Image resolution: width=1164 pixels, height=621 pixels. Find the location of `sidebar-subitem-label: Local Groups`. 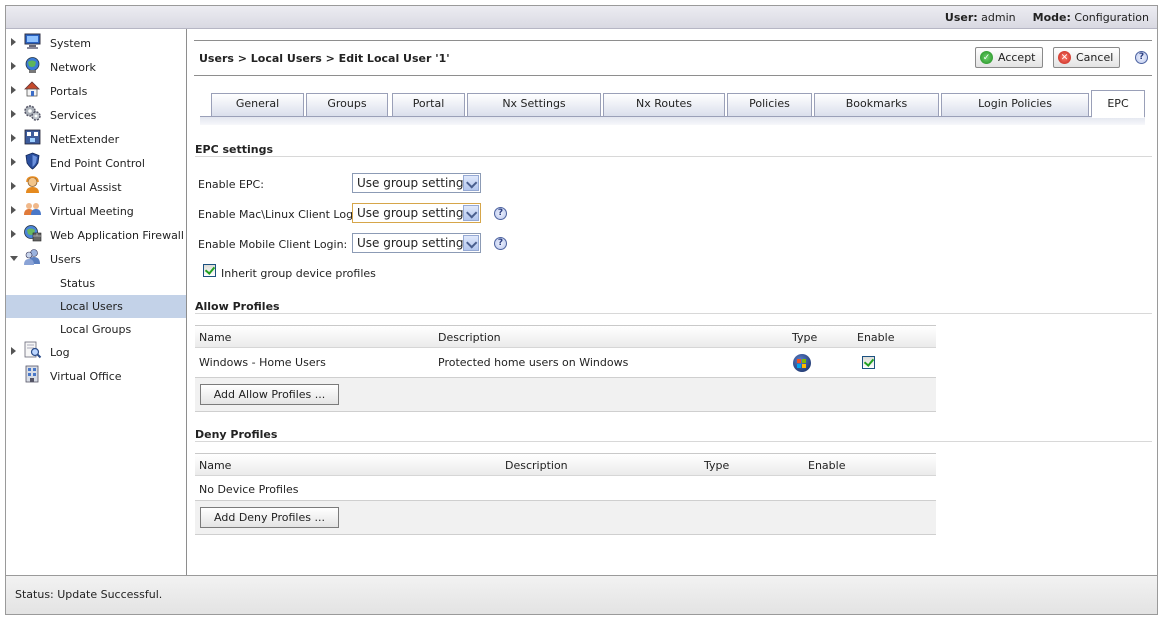

sidebar-subitem-label: Local Groups is located at coordinates (96, 329).